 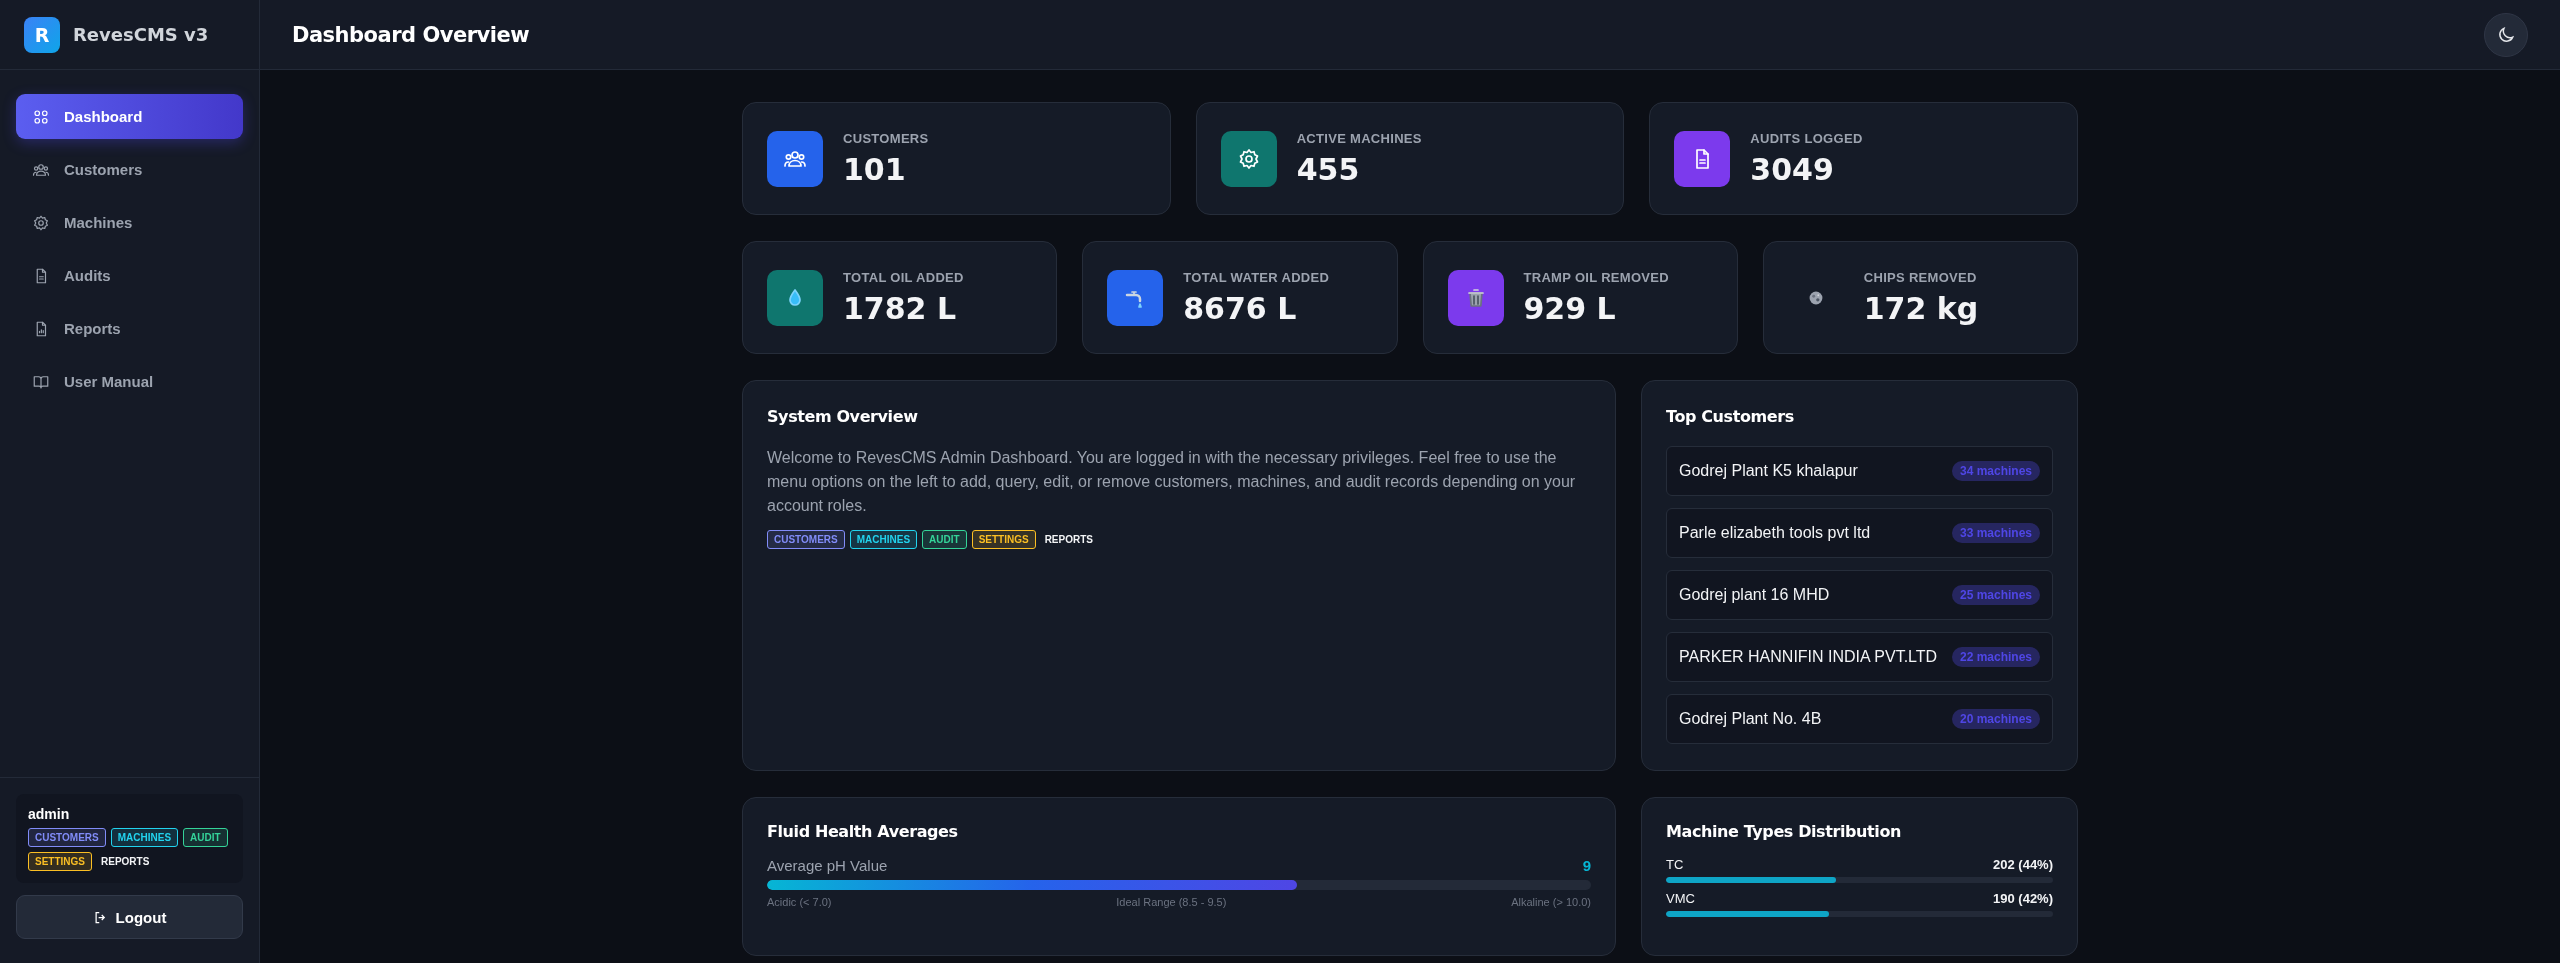 What do you see at coordinates (1240, 308) in the screenshot?
I see `stat-value: 8676 L` at bounding box center [1240, 308].